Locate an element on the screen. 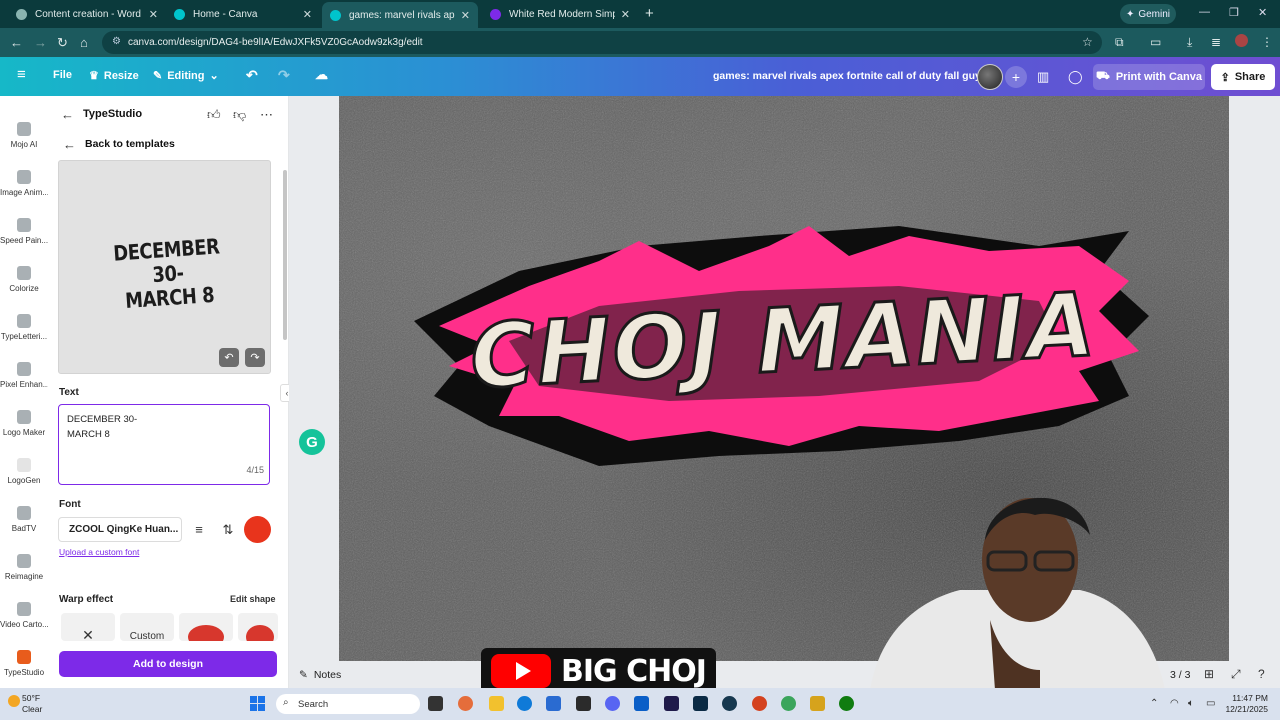 This screenshot has height=720, width=1280. task-view-icon is located at coordinates (435, 703).